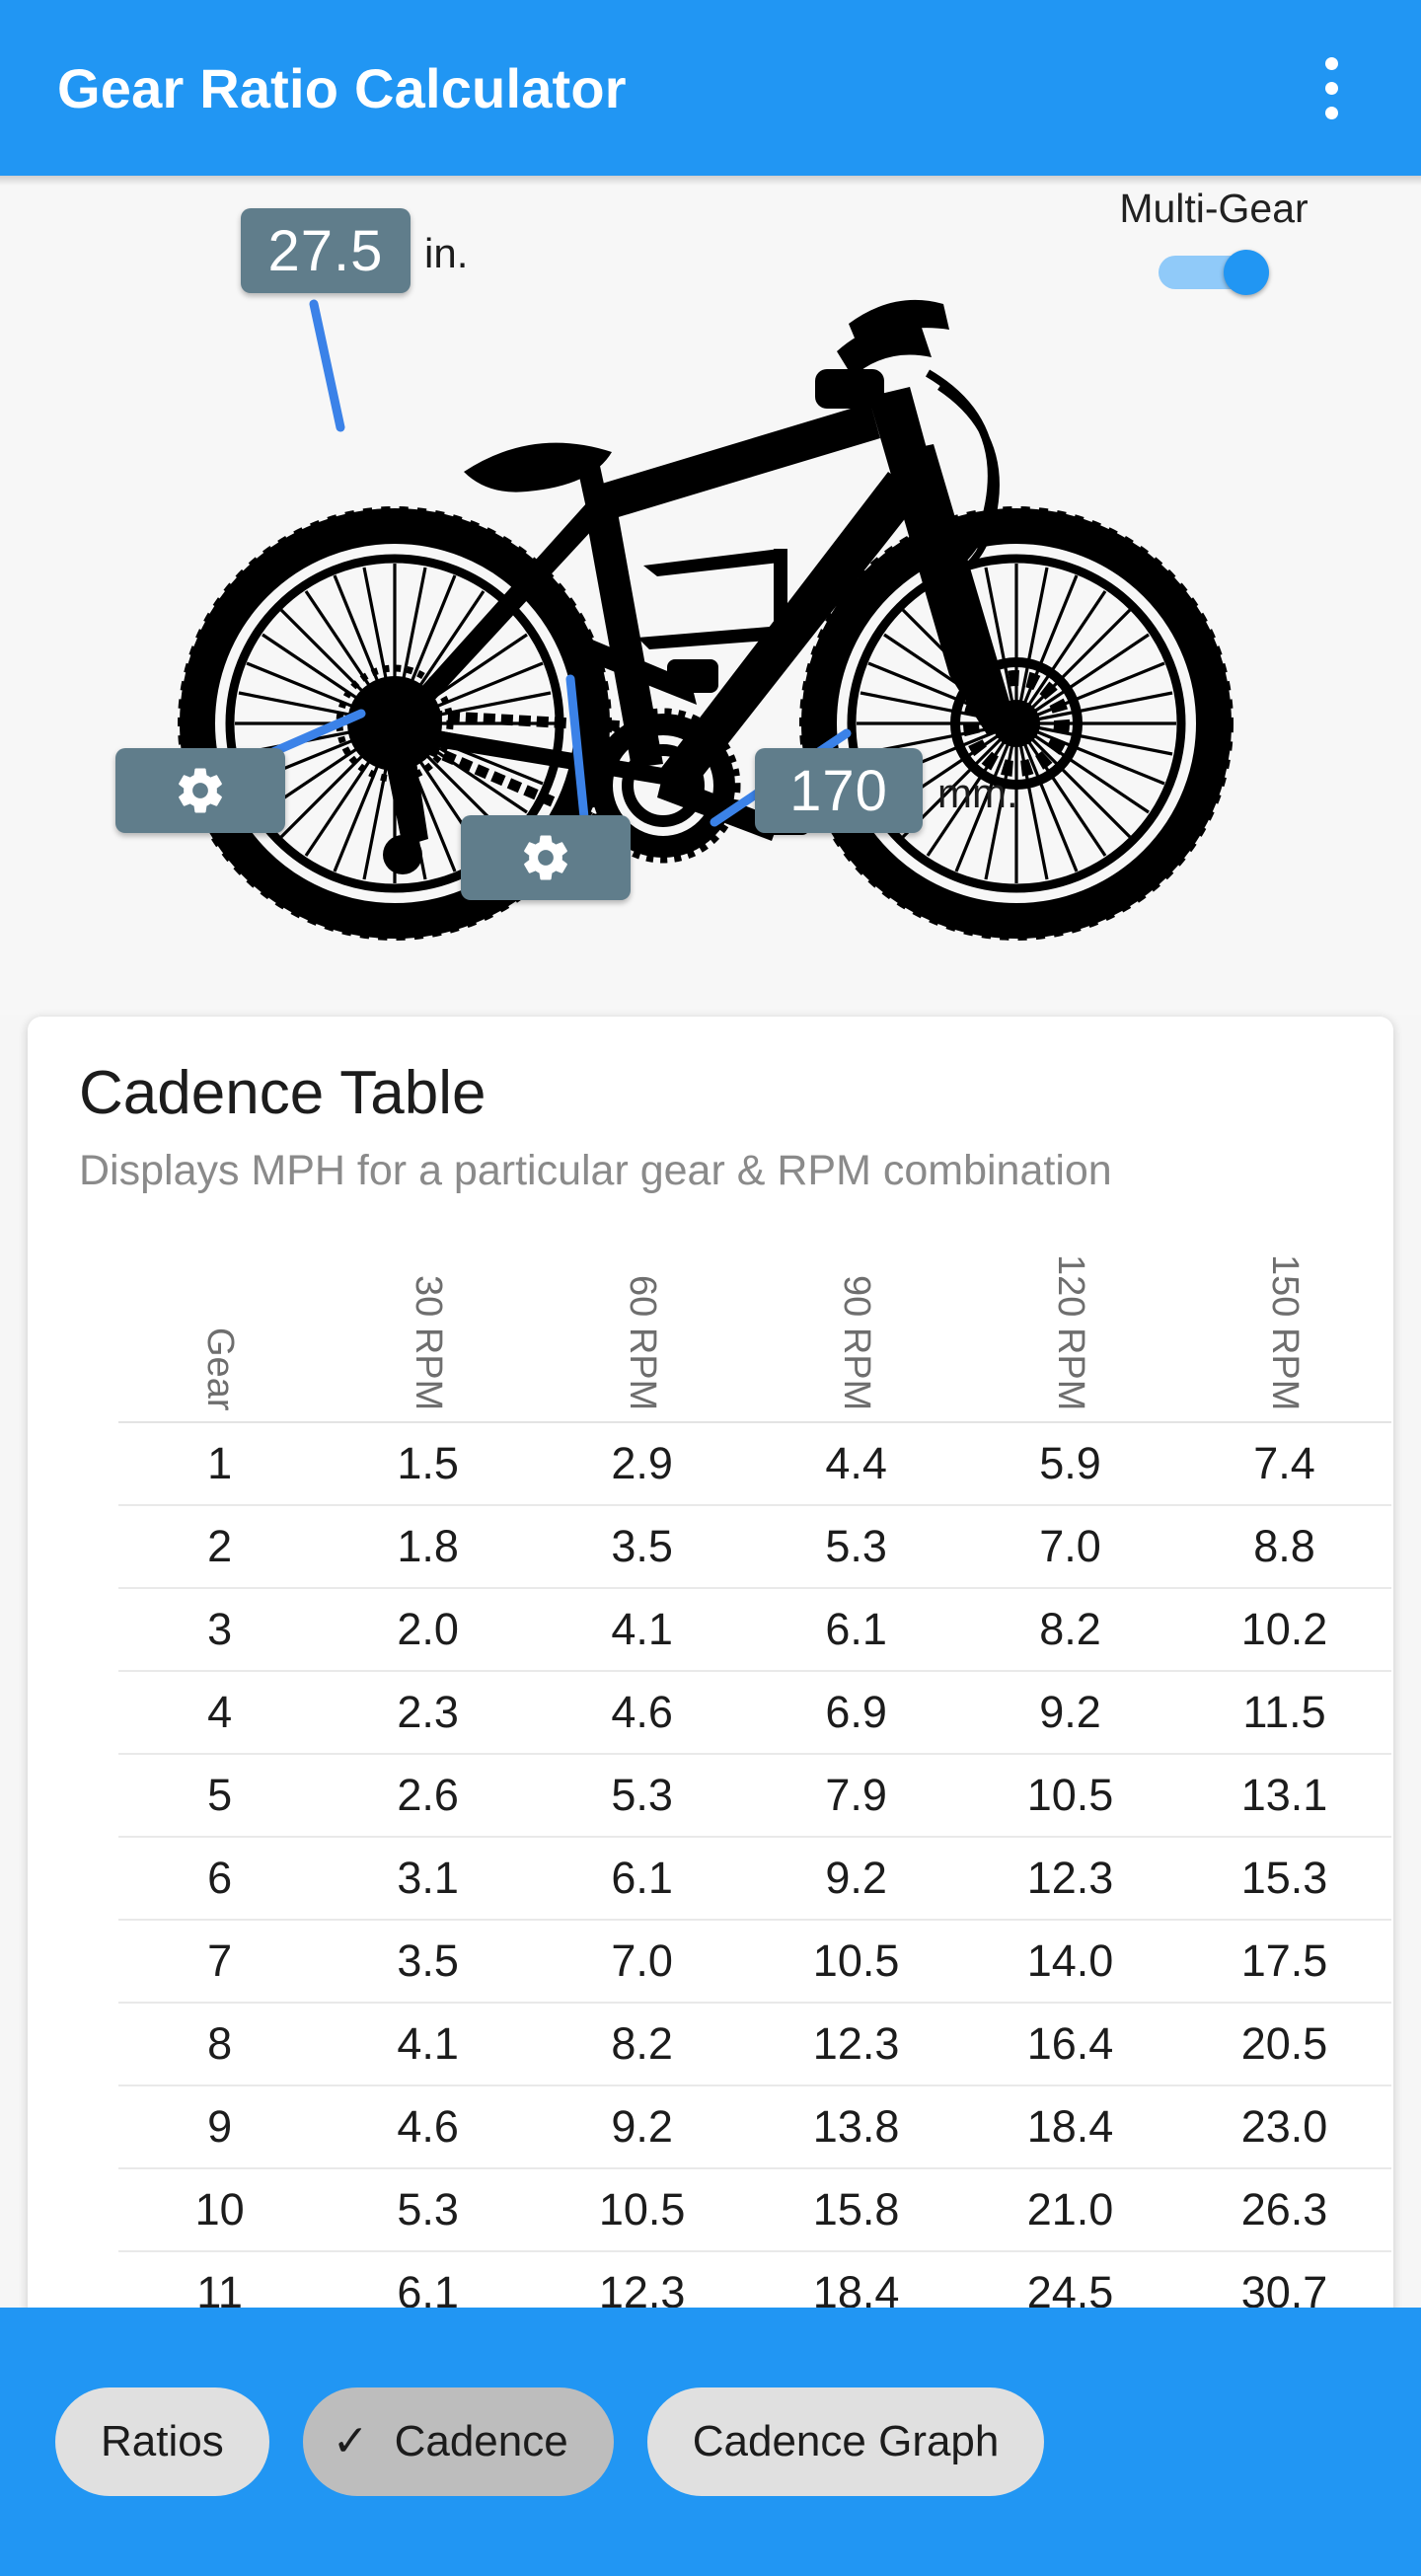 This screenshot has height=2576, width=1421. I want to click on column-header: 60 RPM, so click(642, 1321).